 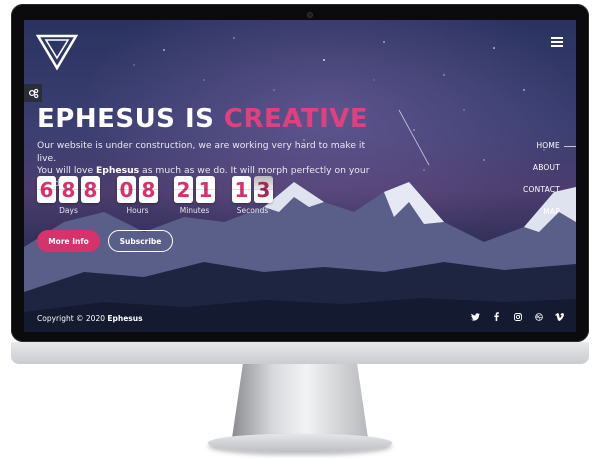 I want to click on countdown-hours: 0 8 Hours, so click(x=137, y=195).